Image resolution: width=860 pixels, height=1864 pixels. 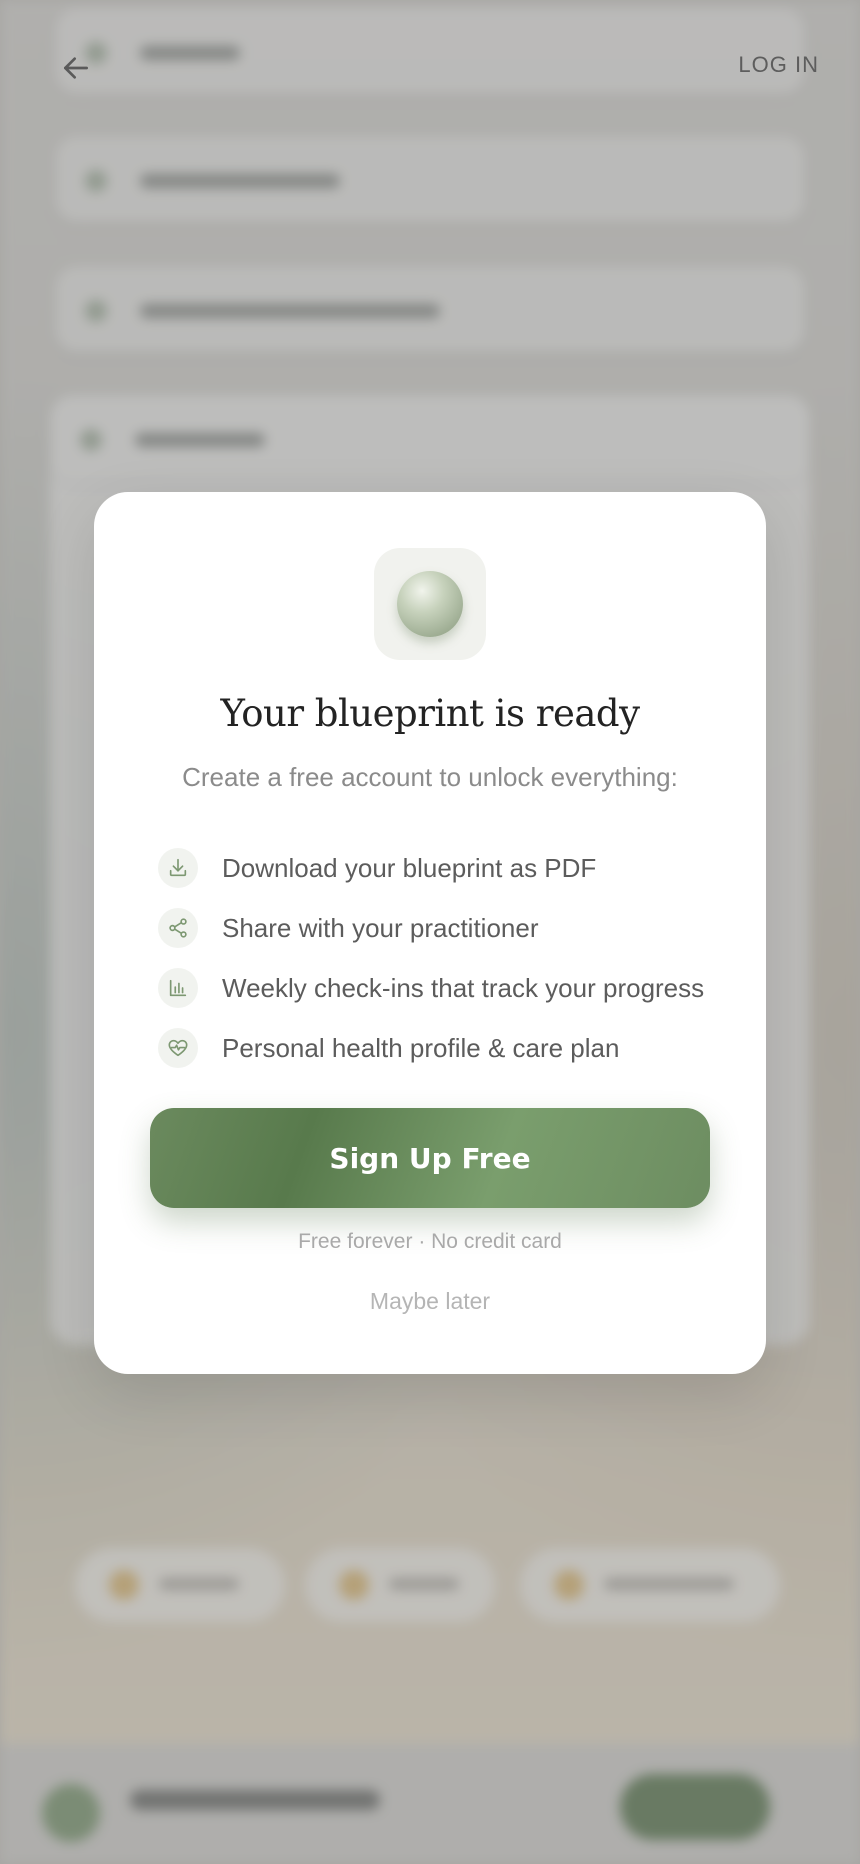 What do you see at coordinates (178, 1048) in the screenshot?
I see `heart-pulse-icon` at bounding box center [178, 1048].